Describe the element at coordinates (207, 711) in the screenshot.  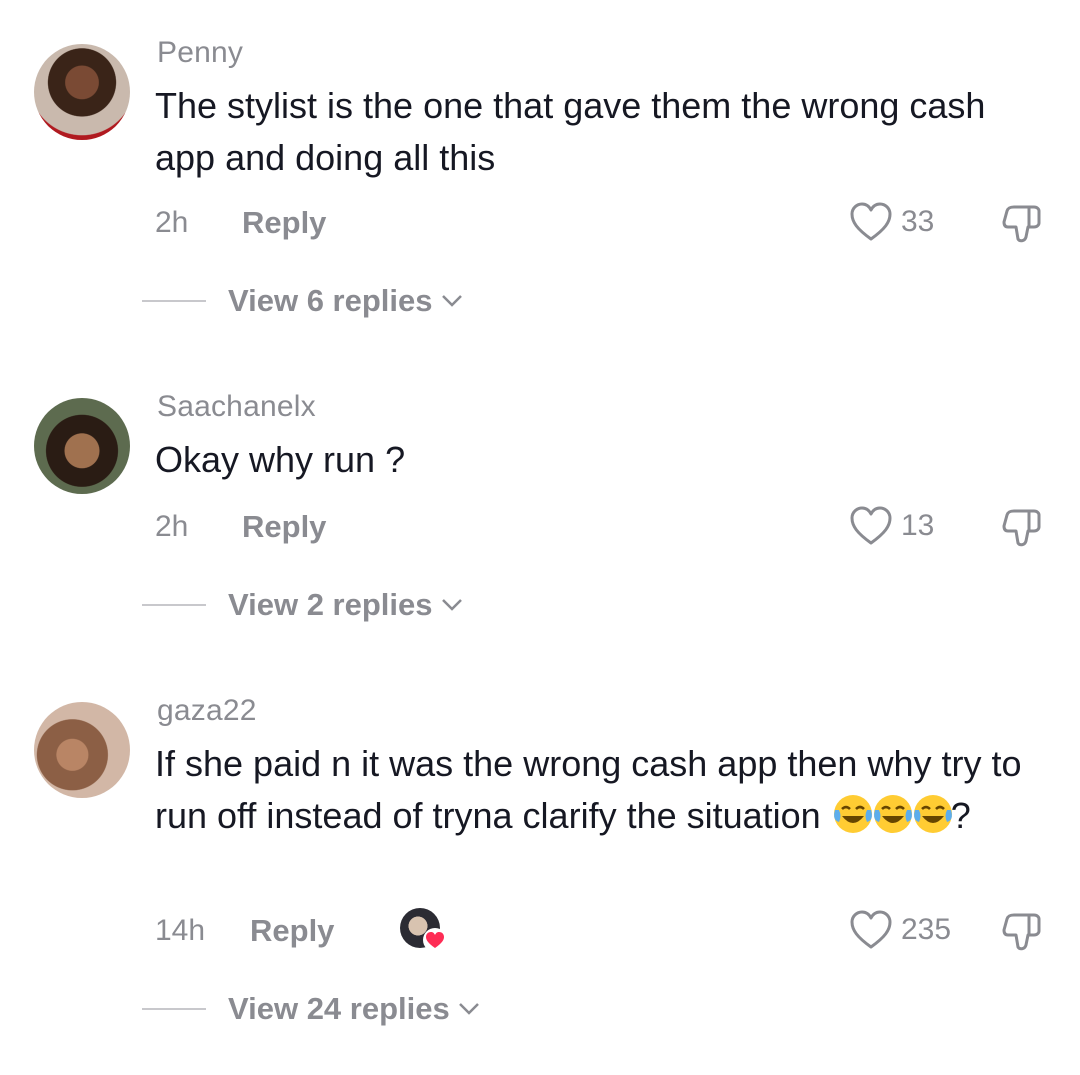
I see `comment-username: gaza22` at that location.